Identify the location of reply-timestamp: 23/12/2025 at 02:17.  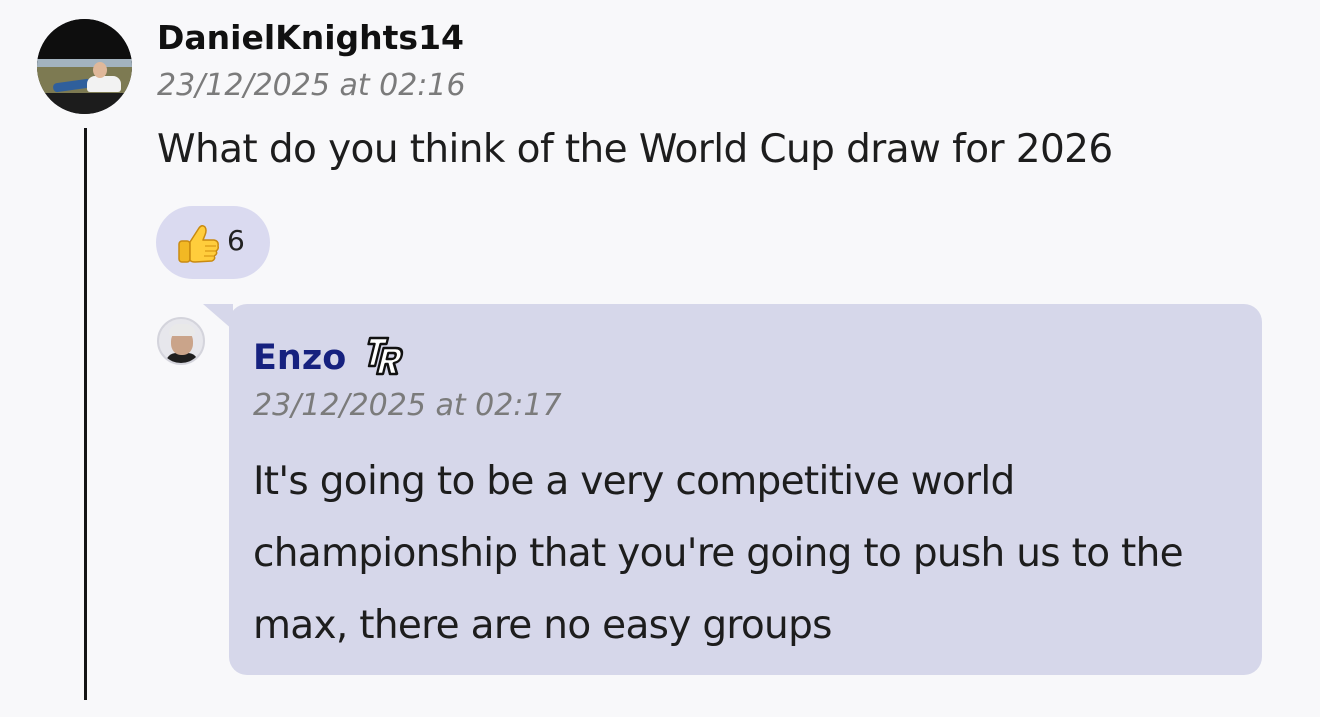
(407, 405).